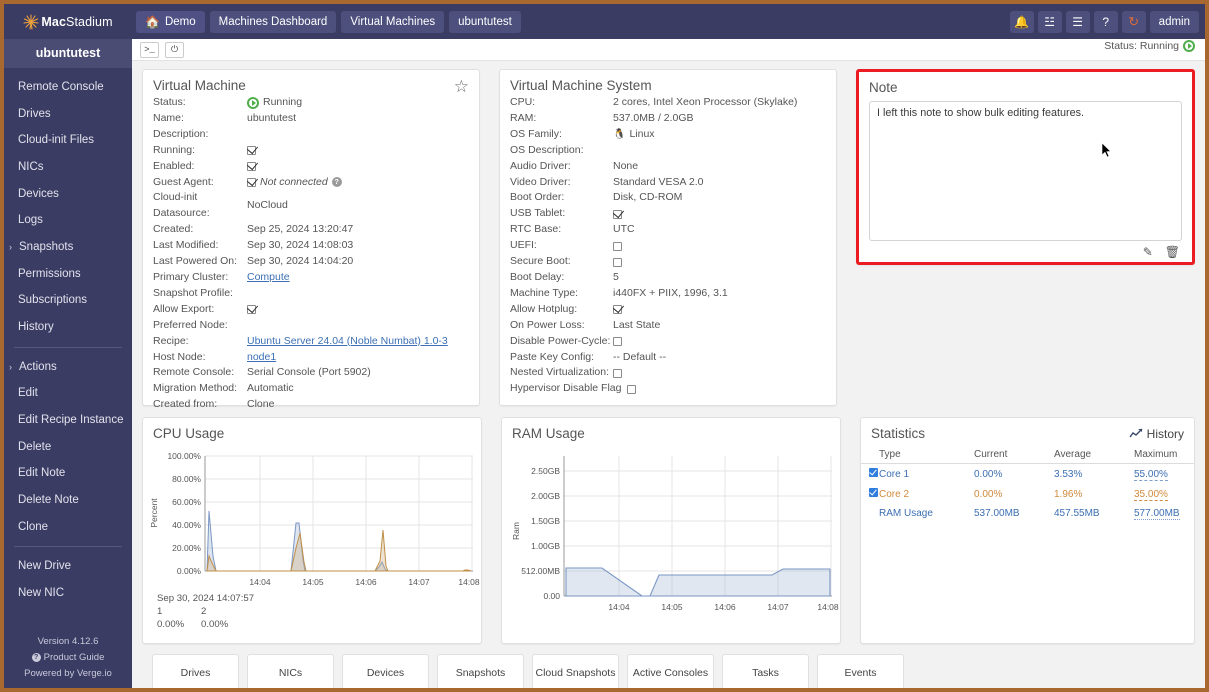 This screenshot has width=1209, height=692. What do you see at coordinates (300, 245) in the screenshot?
I see `row-value: Sep 30, 2024 14:08:03` at bounding box center [300, 245].